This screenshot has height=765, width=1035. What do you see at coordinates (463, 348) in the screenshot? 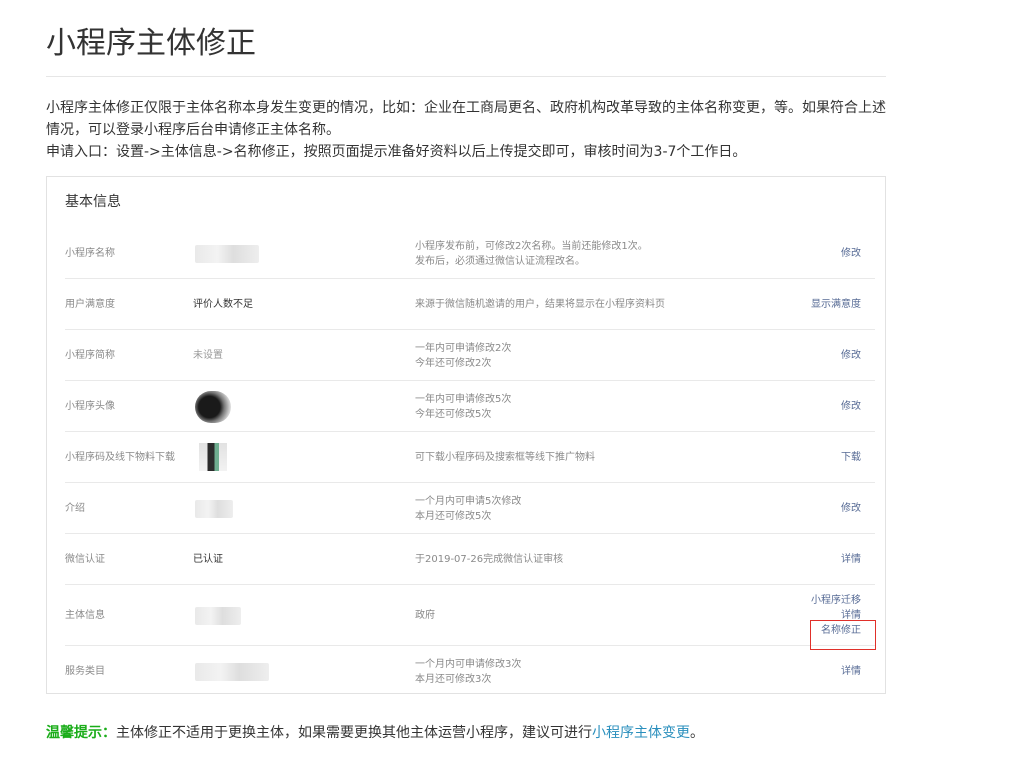
I see `row-desc-line1: 一年内可申请修改2次` at bounding box center [463, 348].